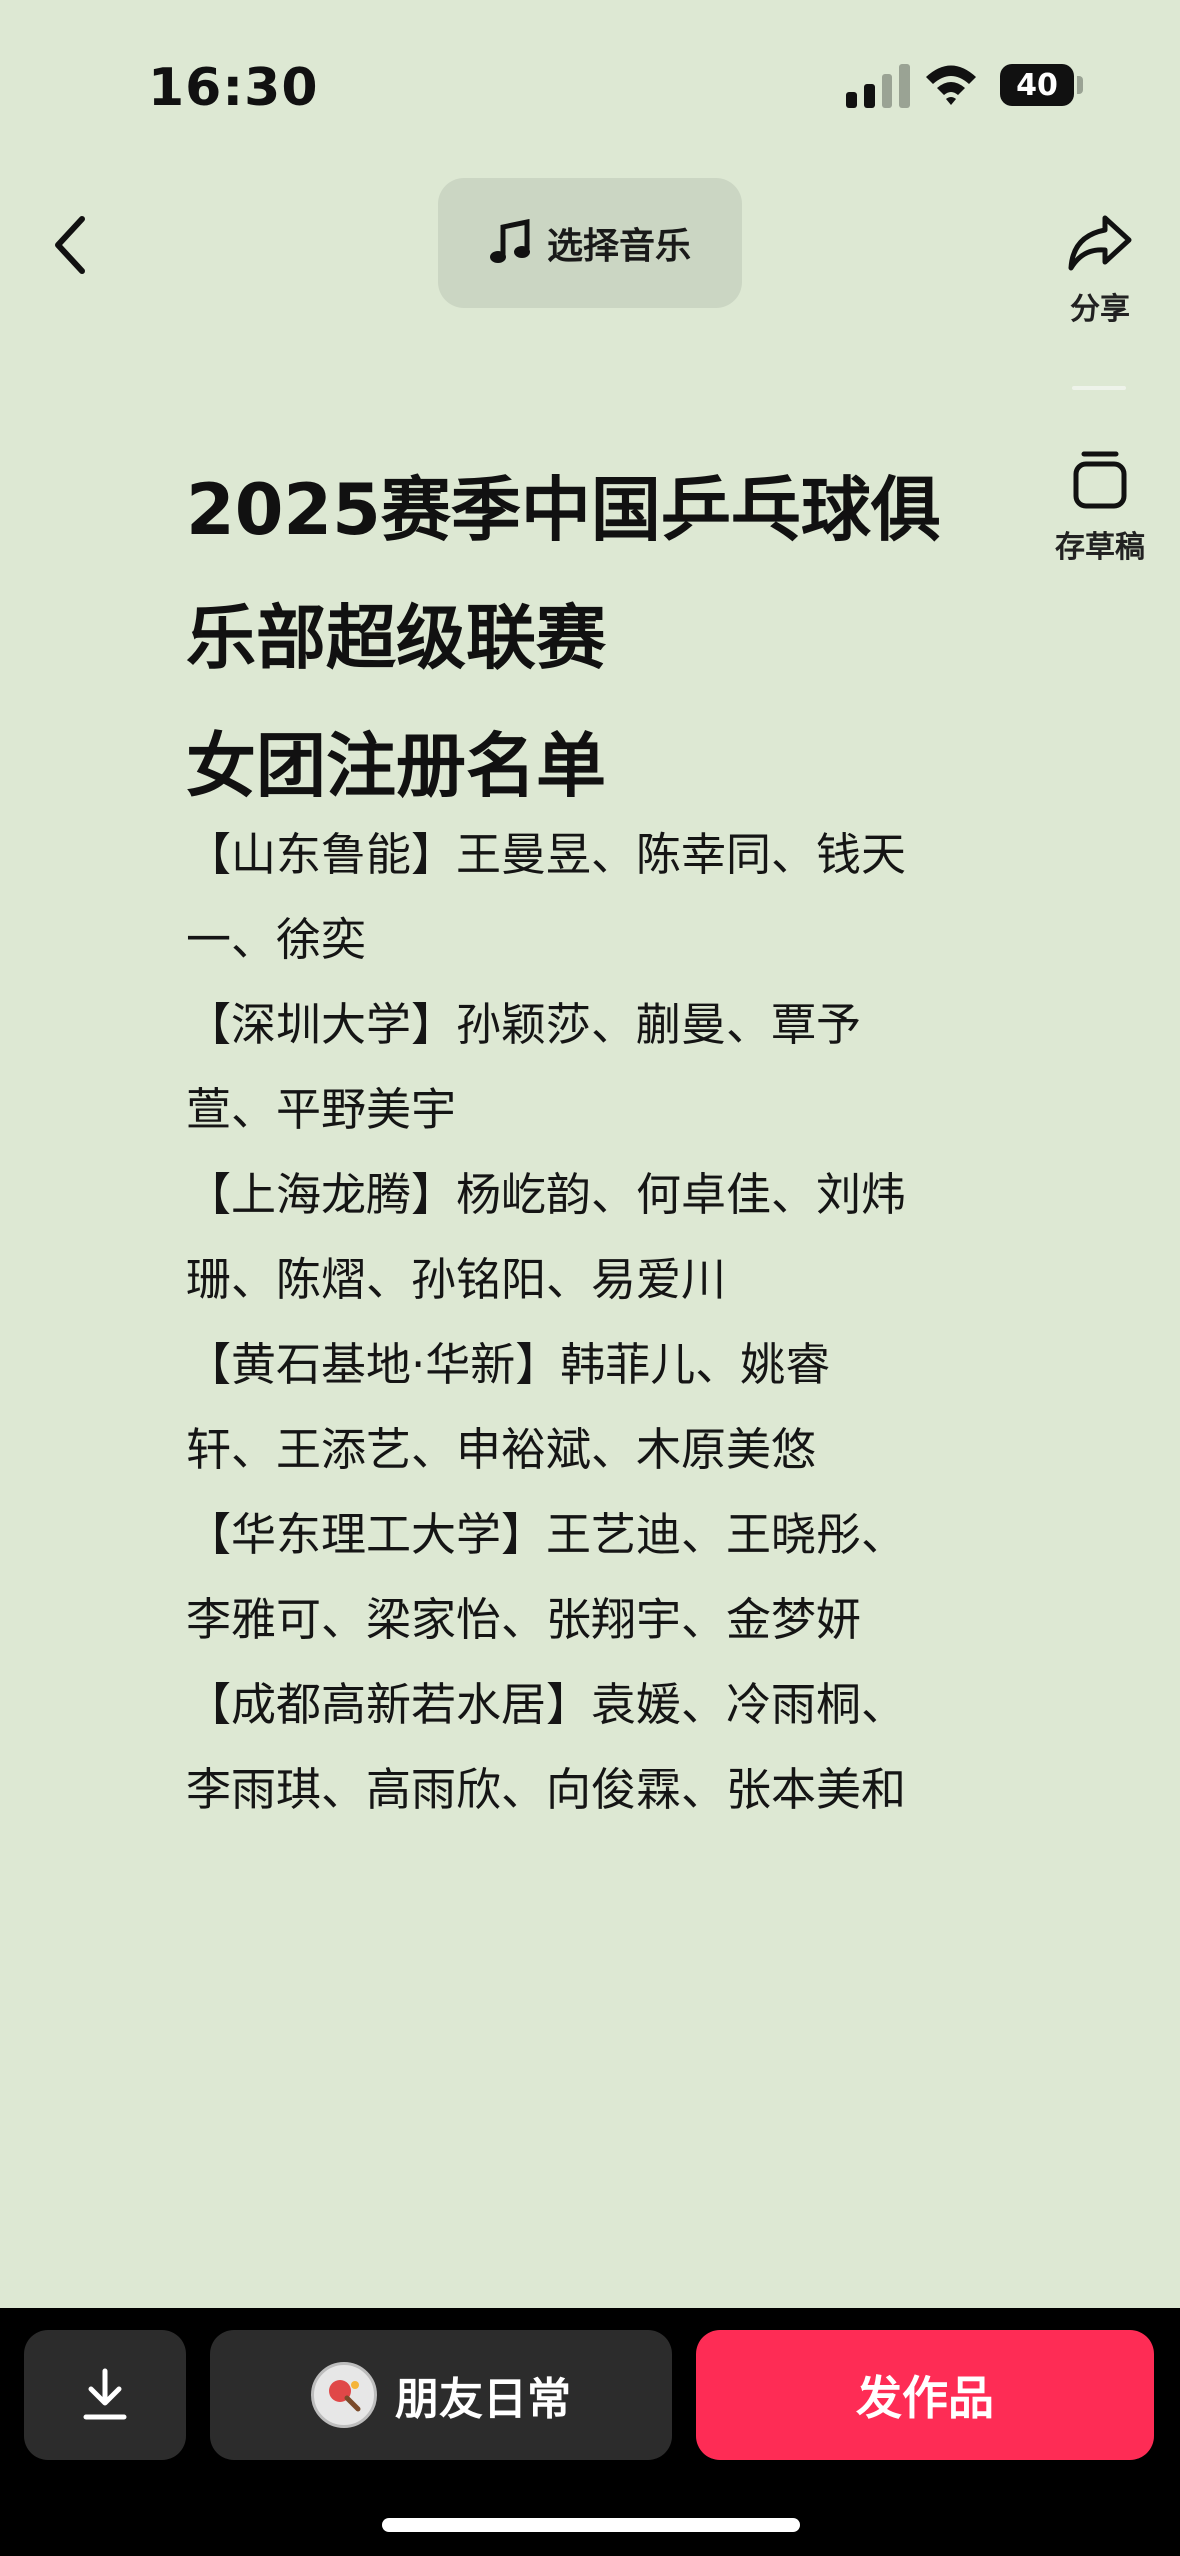 The image size is (1180, 2556). I want to click on status-time: 16:30, so click(233, 88).